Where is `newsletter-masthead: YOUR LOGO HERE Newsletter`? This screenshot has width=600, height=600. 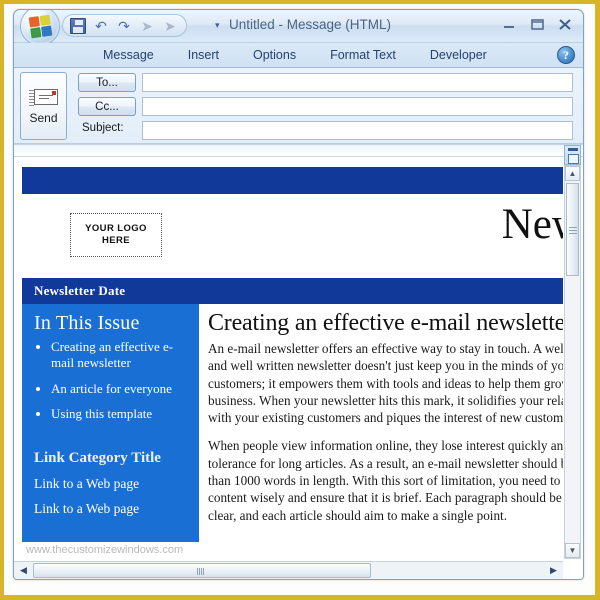 newsletter-masthead: YOUR LOGO HERE Newsletter is located at coordinates (292, 236).